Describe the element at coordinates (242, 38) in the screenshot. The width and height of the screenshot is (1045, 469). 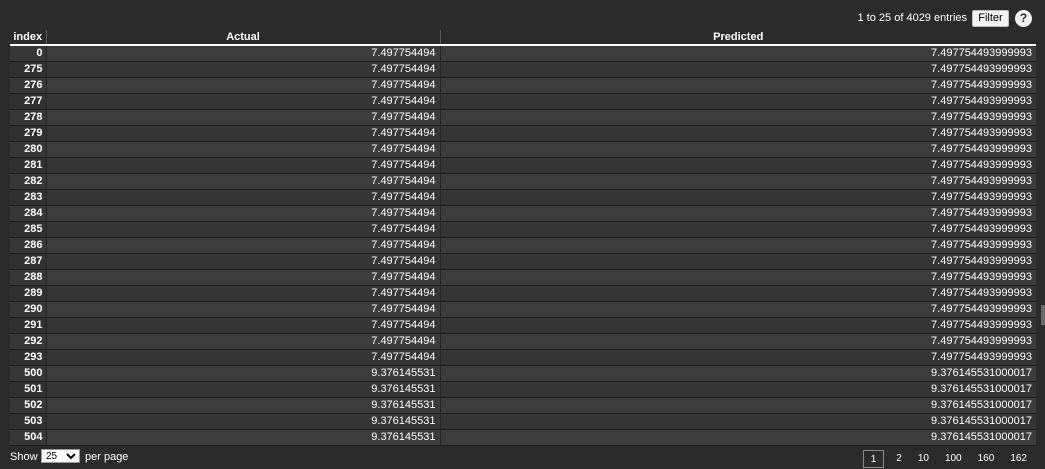
I see `column-header-actual: Actual` at that location.